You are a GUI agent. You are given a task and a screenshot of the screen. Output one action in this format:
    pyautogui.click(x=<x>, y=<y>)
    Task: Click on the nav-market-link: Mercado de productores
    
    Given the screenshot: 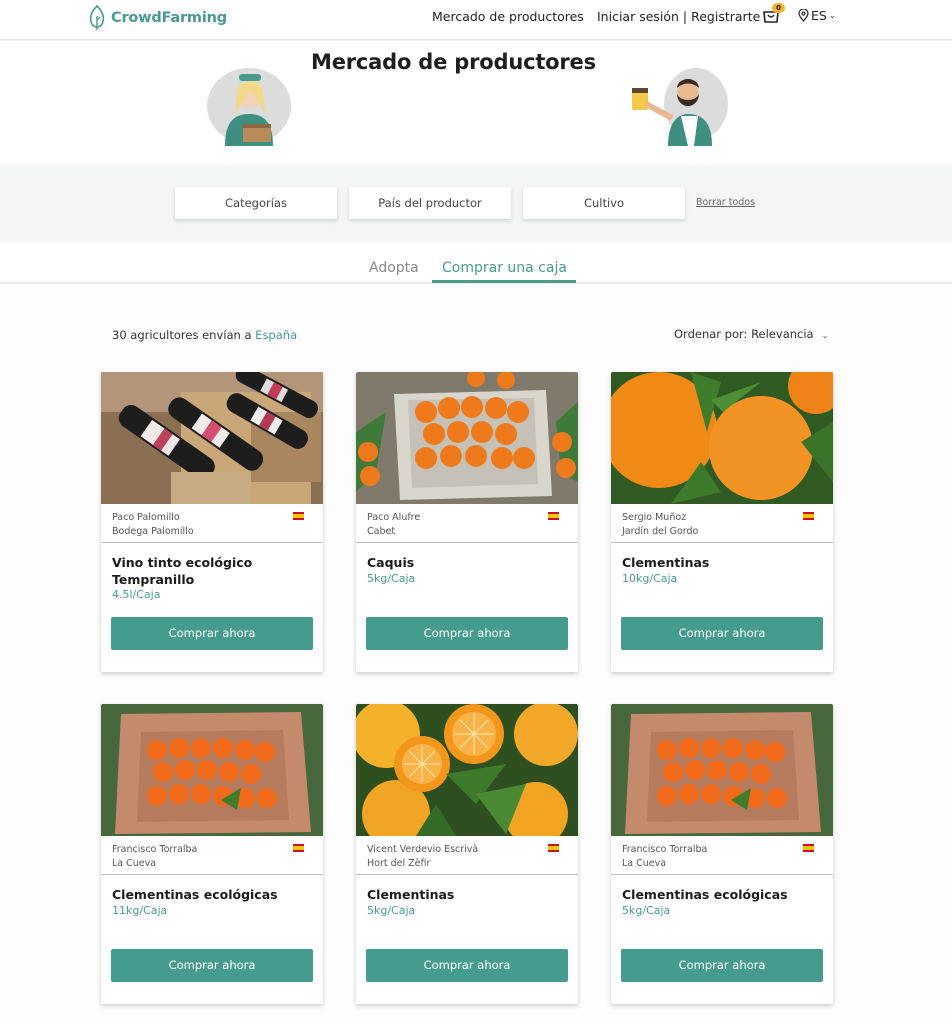 What is the action you would take?
    pyautogui.click(x=508, y=16)
    